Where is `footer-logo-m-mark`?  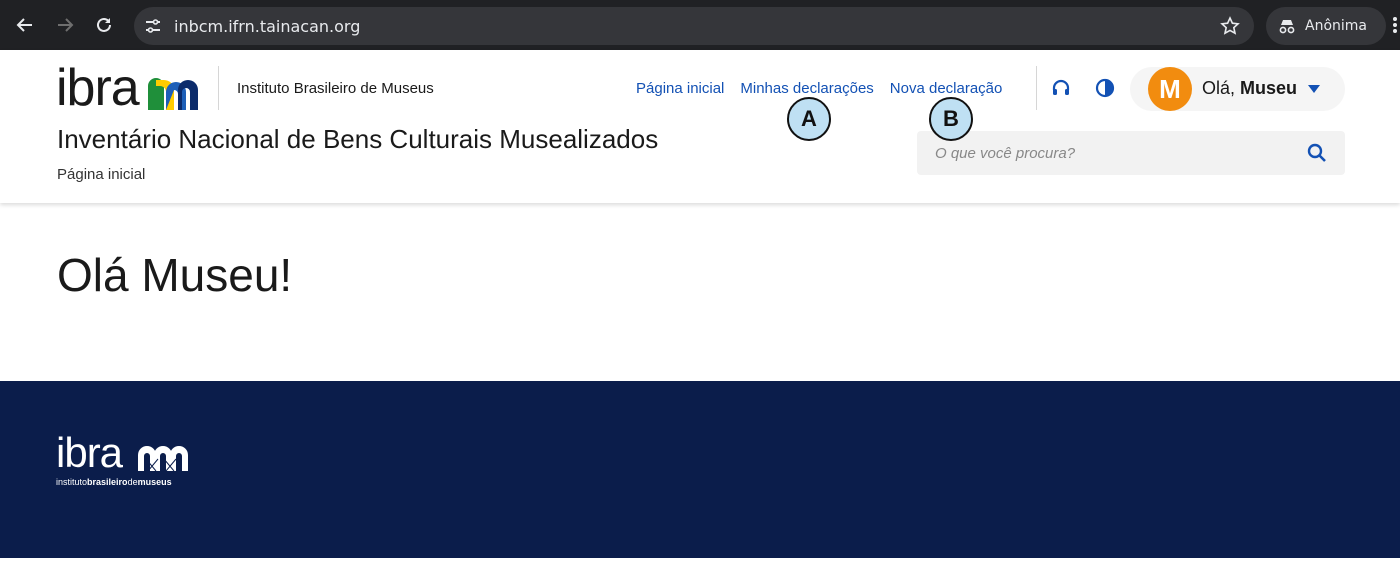 footer-logo-m-mark is located at coordinates (163, 458).